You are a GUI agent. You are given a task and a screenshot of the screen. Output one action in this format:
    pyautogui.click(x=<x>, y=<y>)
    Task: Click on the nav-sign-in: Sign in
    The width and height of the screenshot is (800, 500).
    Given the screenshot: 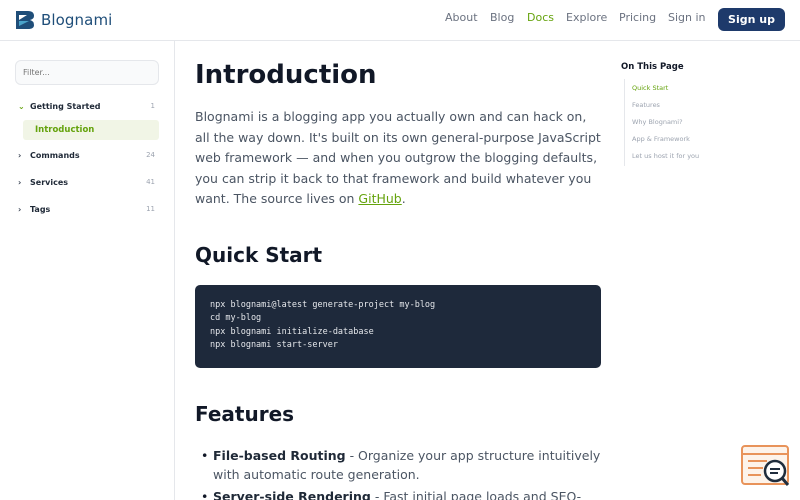 What is the action you would take?
    pyautogui.click(x=687, y=20)
    